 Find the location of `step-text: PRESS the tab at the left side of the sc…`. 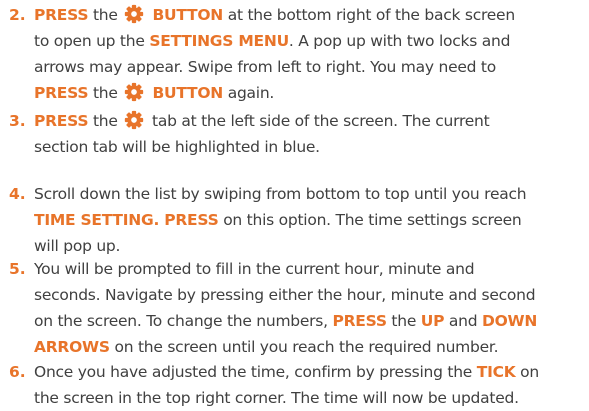

step-text: PRESS the tab at the left side of the sc… is located at coordinates (310, 134).